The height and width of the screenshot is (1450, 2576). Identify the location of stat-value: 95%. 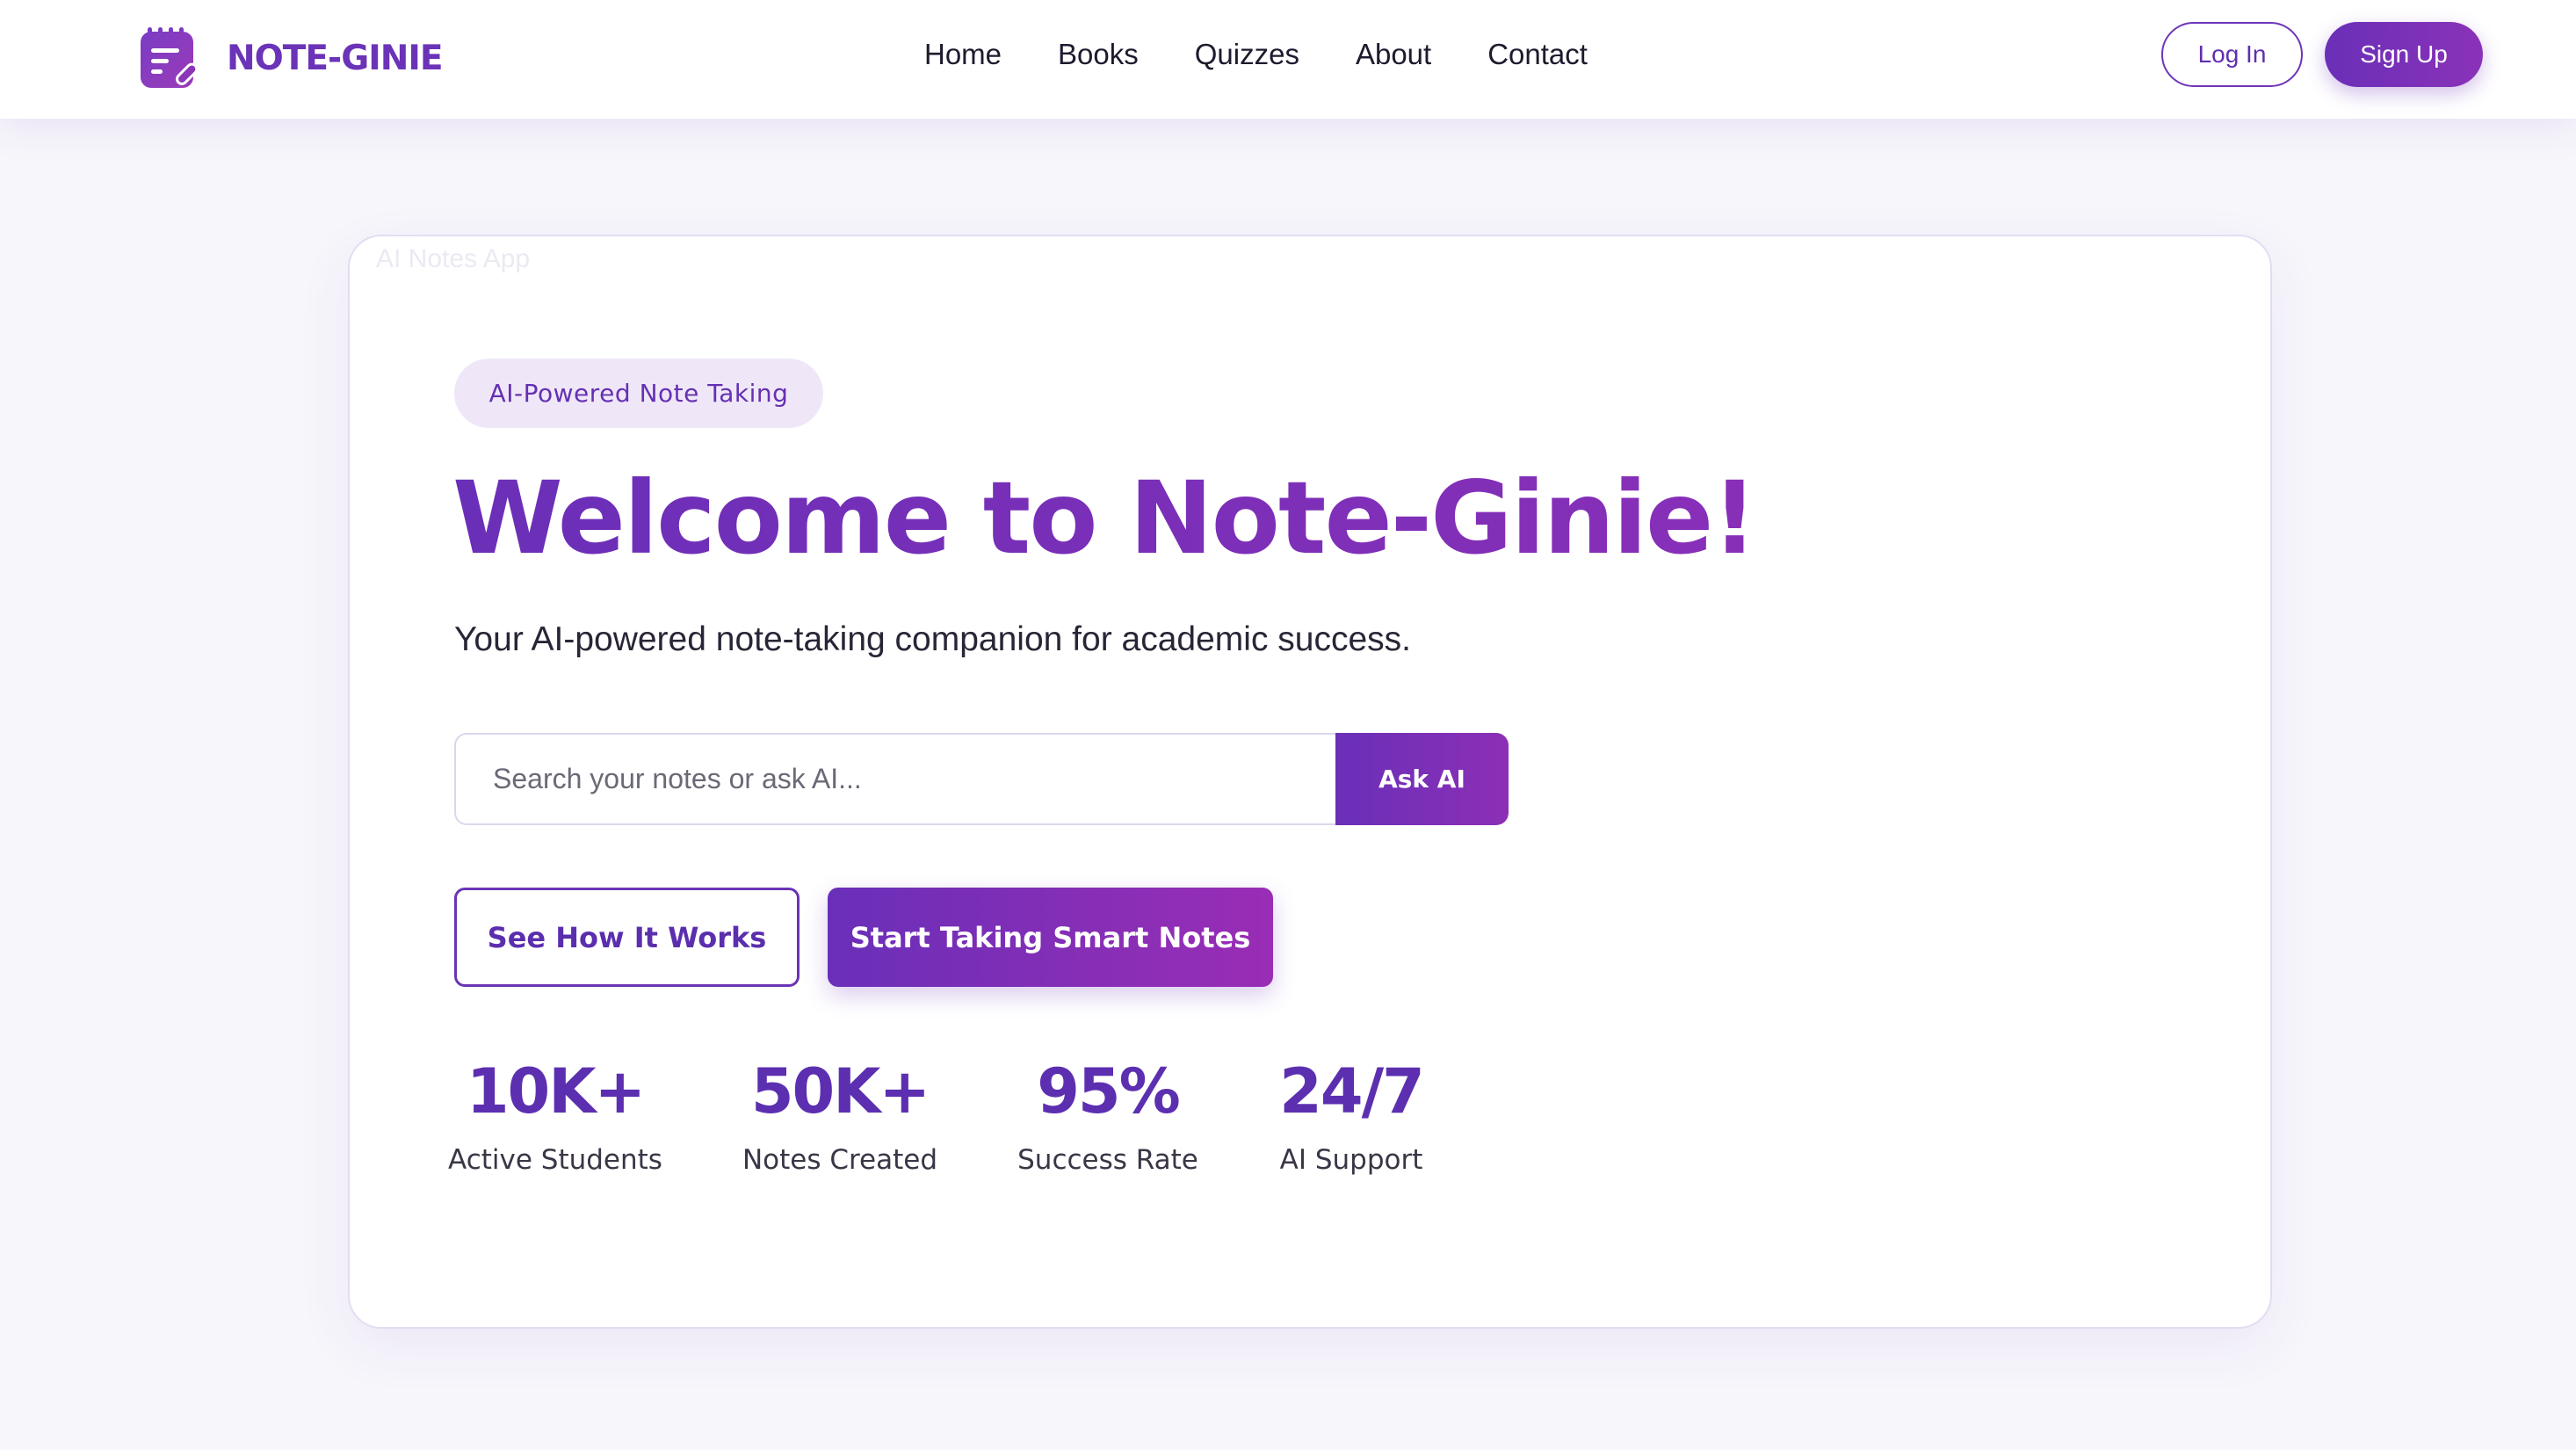
(1109, 1091).